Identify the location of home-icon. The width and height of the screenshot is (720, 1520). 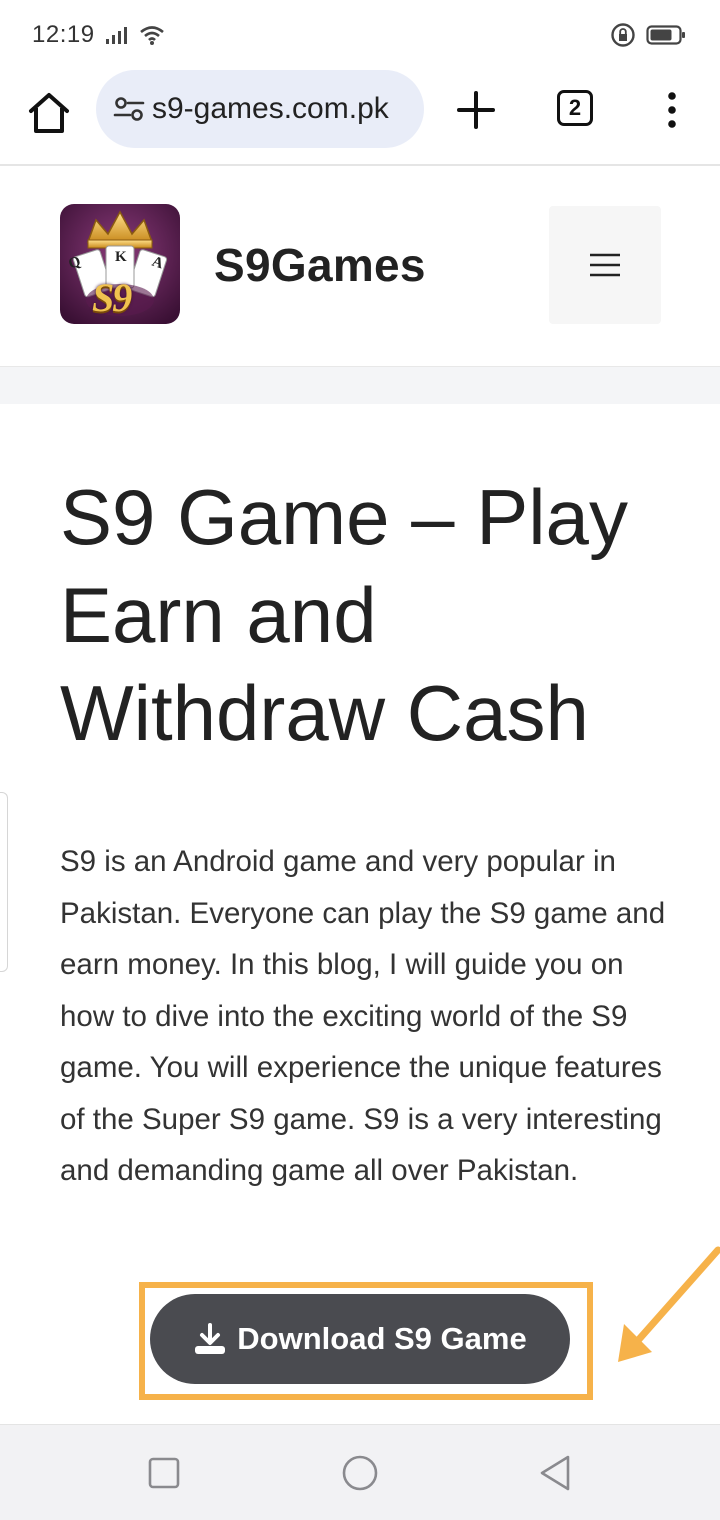
(49, 113).